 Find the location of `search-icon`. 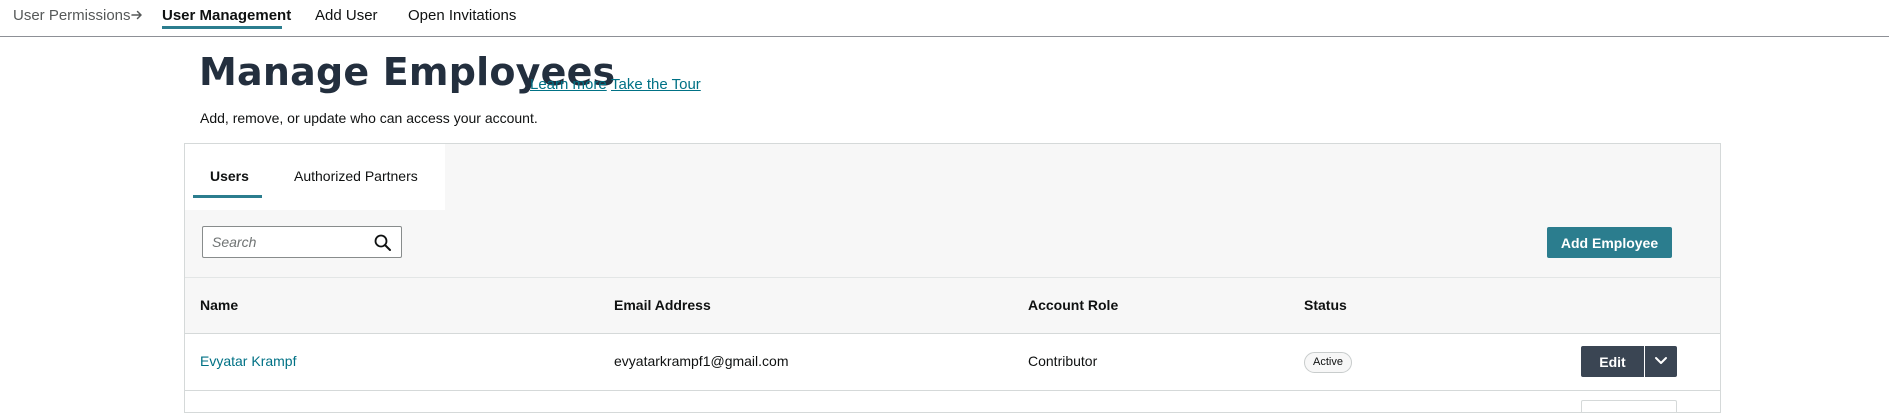

search-icon is located at coordinates (383, 243).